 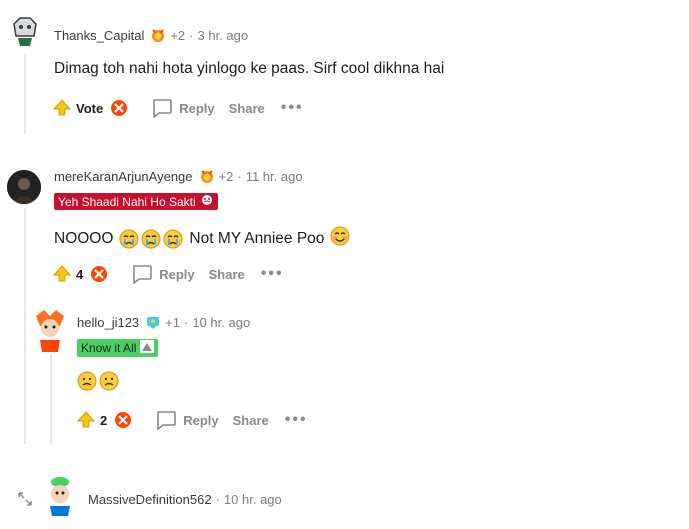 I want to click on expand-icon, so click(x=25, y=499).